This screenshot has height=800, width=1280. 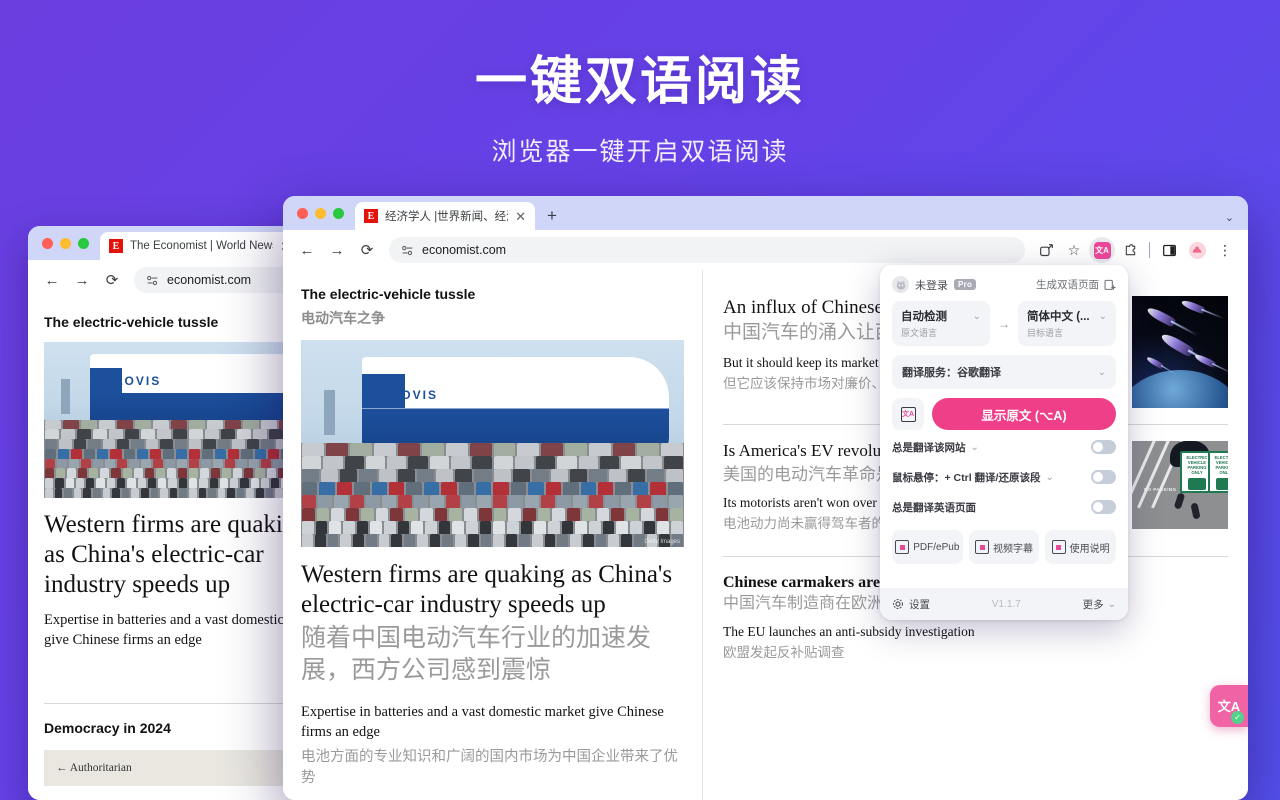 I want to click on manual-button: 使用说明, so click(x=1081, y=547).